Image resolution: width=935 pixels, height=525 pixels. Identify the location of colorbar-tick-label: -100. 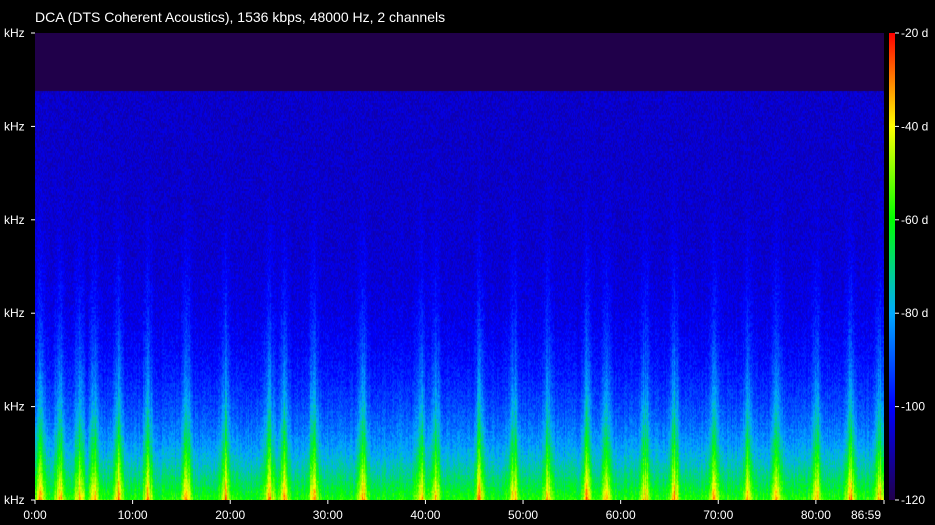
(913, 407).